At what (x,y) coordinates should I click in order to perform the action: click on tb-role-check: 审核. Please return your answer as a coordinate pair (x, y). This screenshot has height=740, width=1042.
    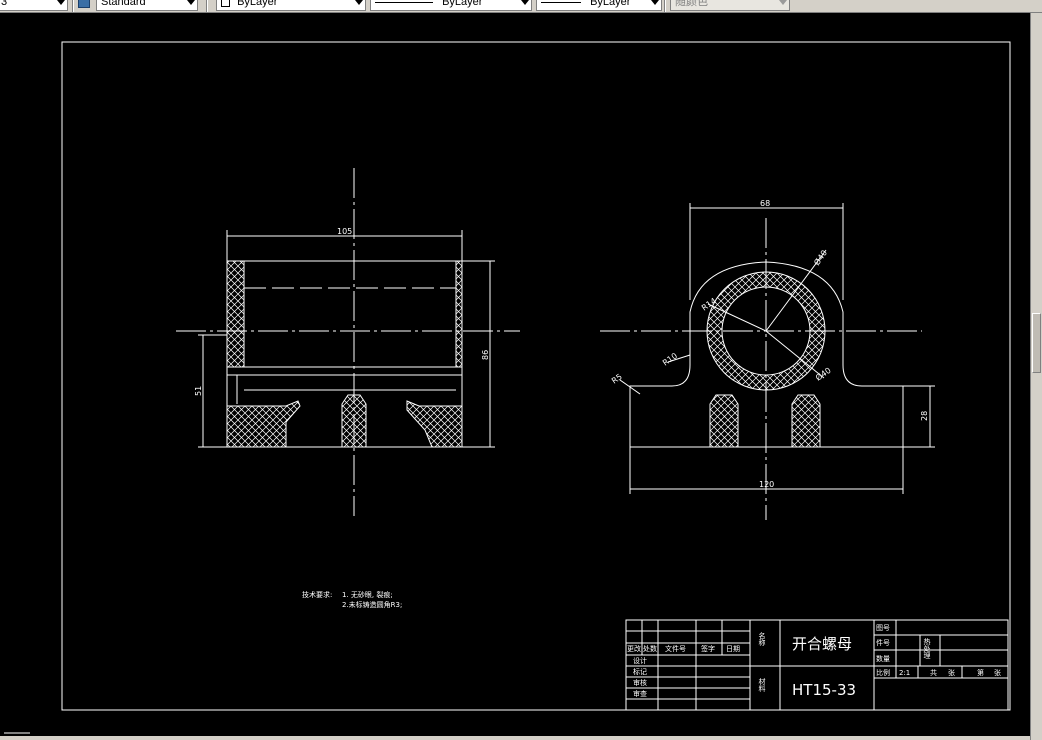
    Looking at the image, I should click on (640, 682).